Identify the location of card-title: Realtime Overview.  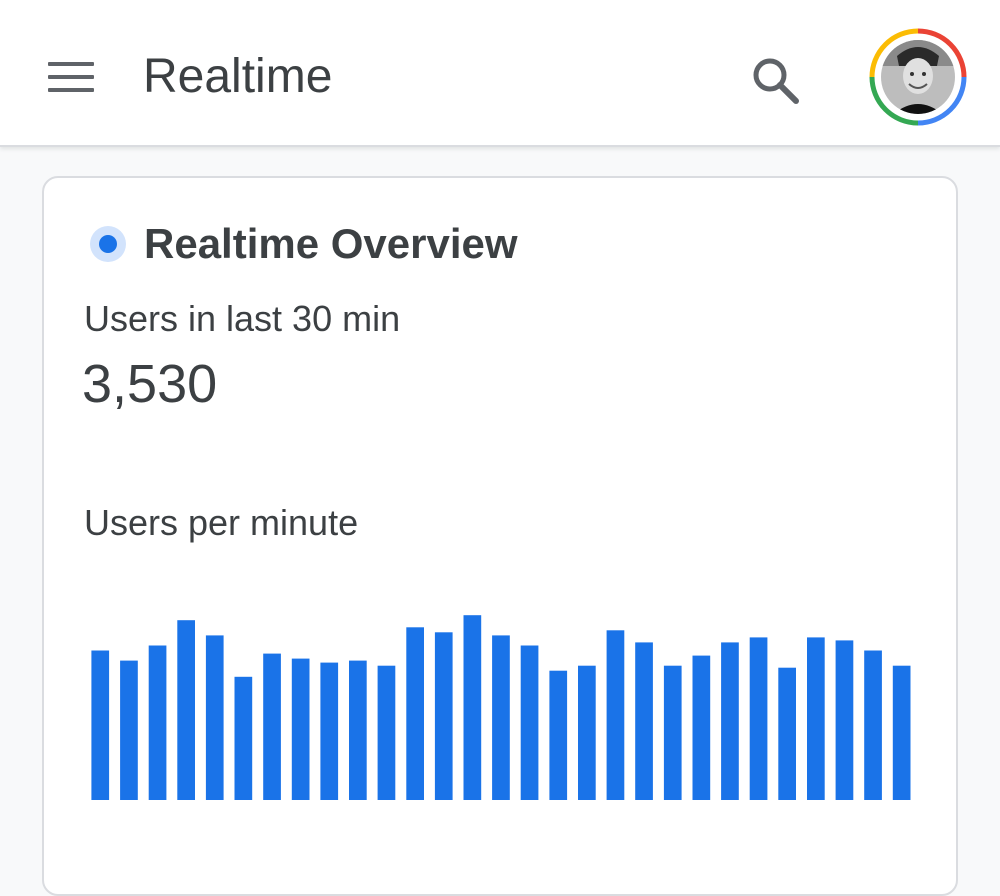
(331, 243).